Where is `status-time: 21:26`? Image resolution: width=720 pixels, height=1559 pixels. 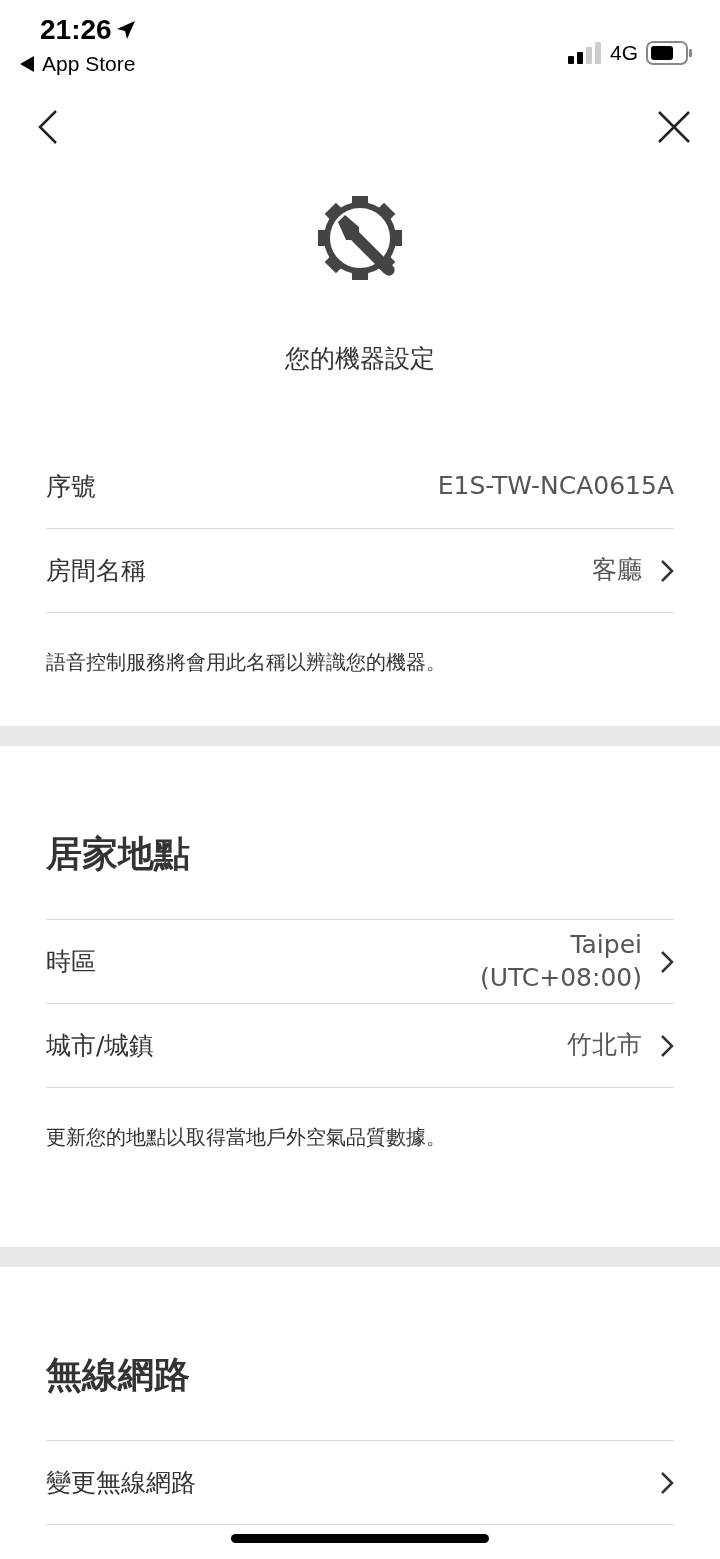
status-time: 21:26 is located at coordinates (76, 30).